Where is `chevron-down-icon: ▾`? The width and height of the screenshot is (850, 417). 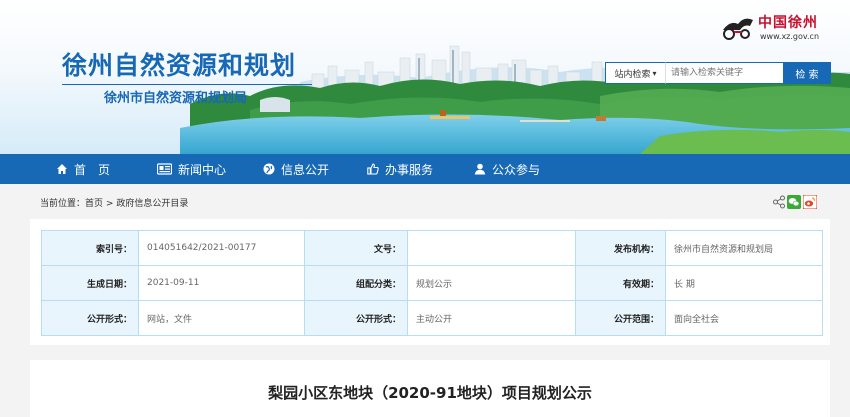
chevron-down-icon: ▾ is located at coordinates (654, 73).